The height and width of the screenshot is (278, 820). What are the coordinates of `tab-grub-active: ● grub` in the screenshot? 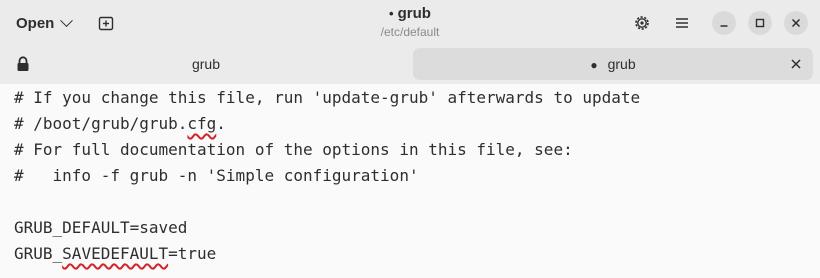 It's located at (613, 64).